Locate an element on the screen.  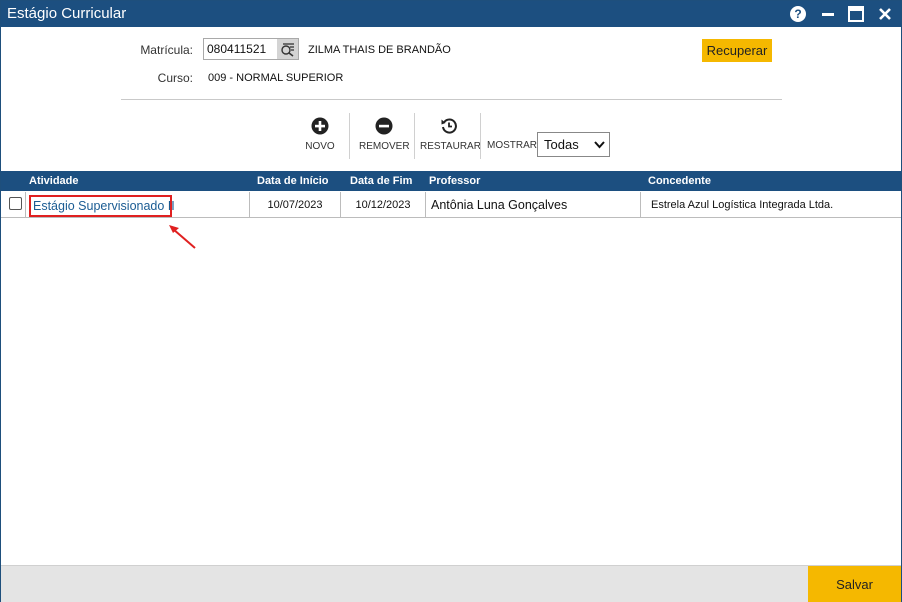
column-concedente: Concedente is located at coordinates (679, 181).